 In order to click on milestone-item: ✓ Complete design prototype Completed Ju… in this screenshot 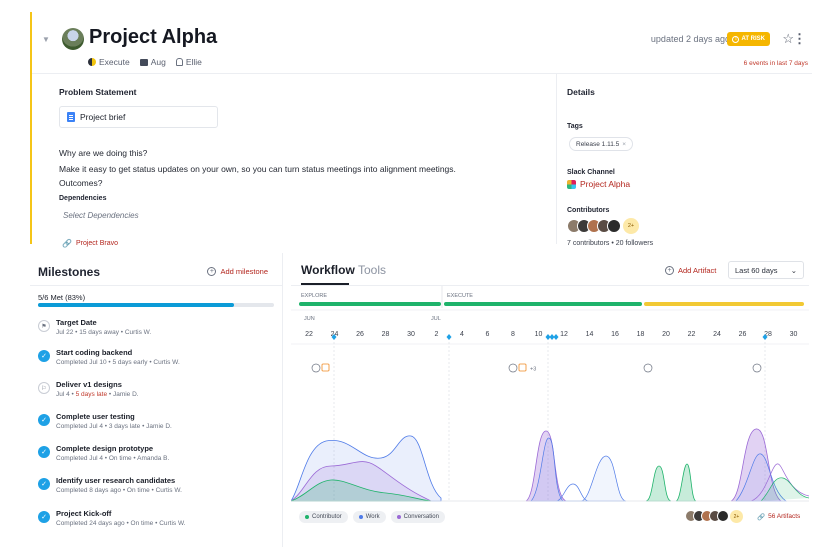, I will do `click(156, 459)`.